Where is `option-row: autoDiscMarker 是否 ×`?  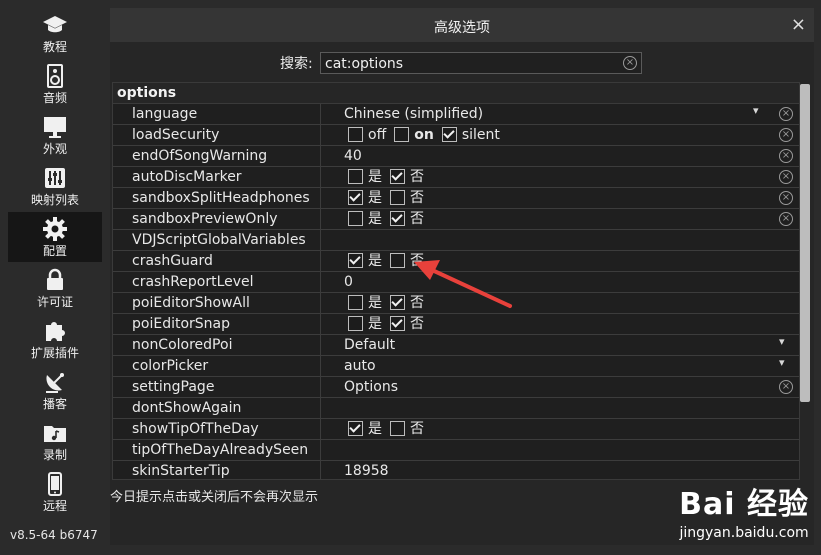 option-row: autoDiscMarker 是否 × is located at coordinates (456, 177).